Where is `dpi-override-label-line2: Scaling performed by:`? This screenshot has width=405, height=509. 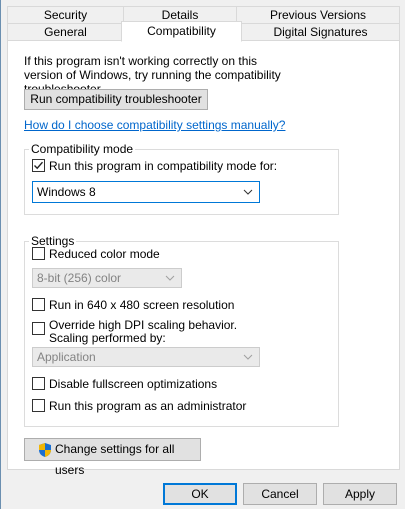 dpi-override-label-line2: Scaling performed by: is located at coordinates (107, 338).